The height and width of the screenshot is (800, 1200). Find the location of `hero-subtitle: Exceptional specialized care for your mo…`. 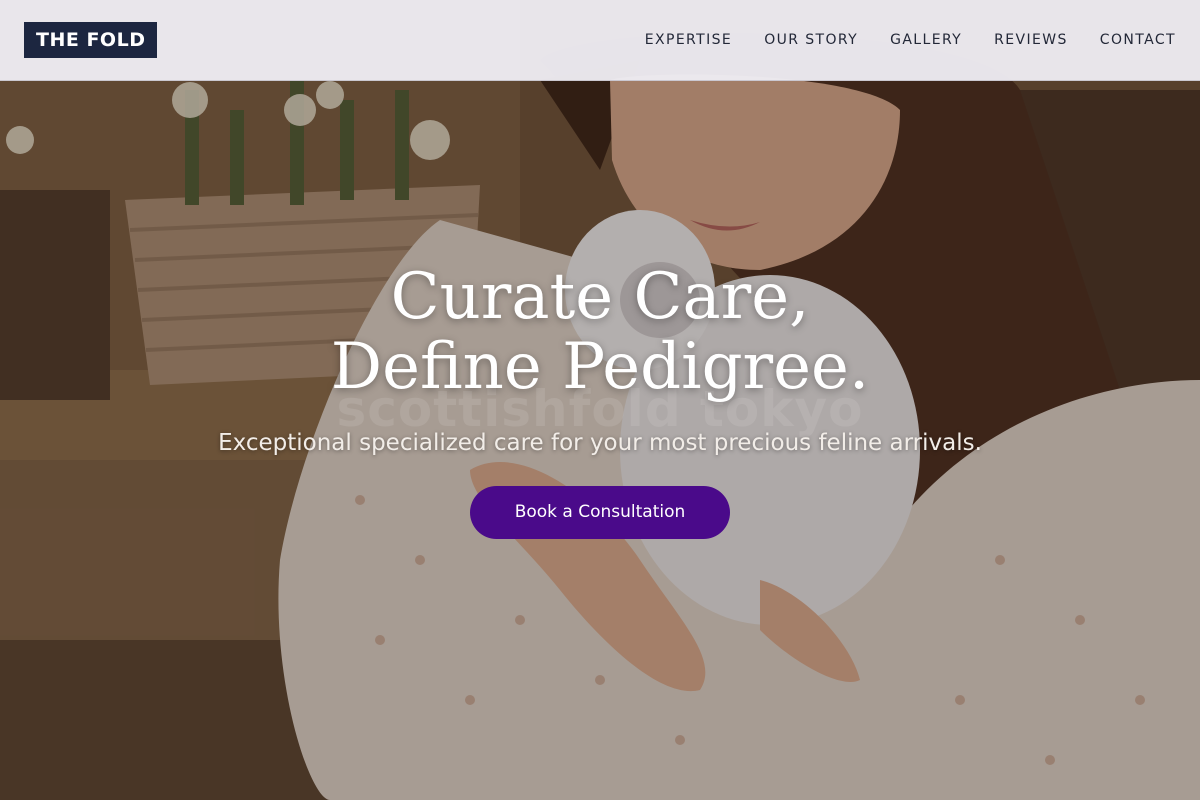

hero-subtitle: Exceptional specialized care for your mo… is located at coordinates (600, 443).